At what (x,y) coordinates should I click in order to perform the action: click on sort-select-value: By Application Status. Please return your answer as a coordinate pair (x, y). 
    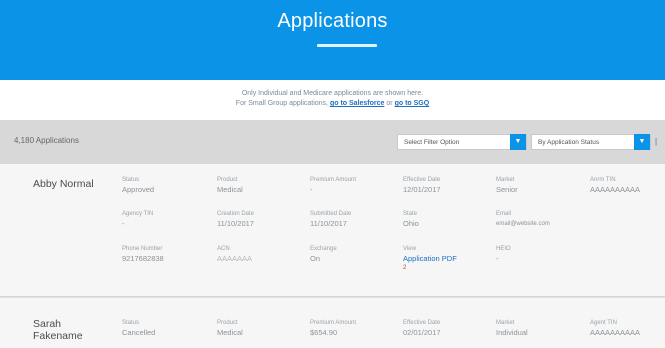
    Looking at the image, I should click on (569, 142).